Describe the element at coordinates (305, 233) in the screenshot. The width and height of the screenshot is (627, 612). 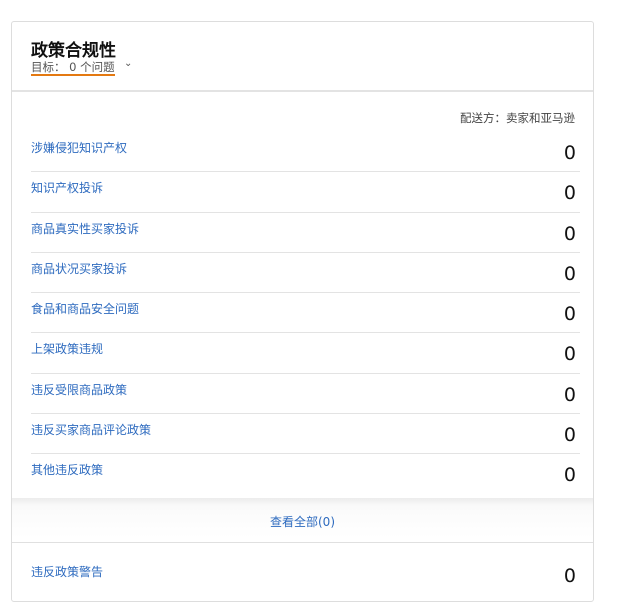
I see `metric-row: 商品真实性买家投诉 0` at that location.